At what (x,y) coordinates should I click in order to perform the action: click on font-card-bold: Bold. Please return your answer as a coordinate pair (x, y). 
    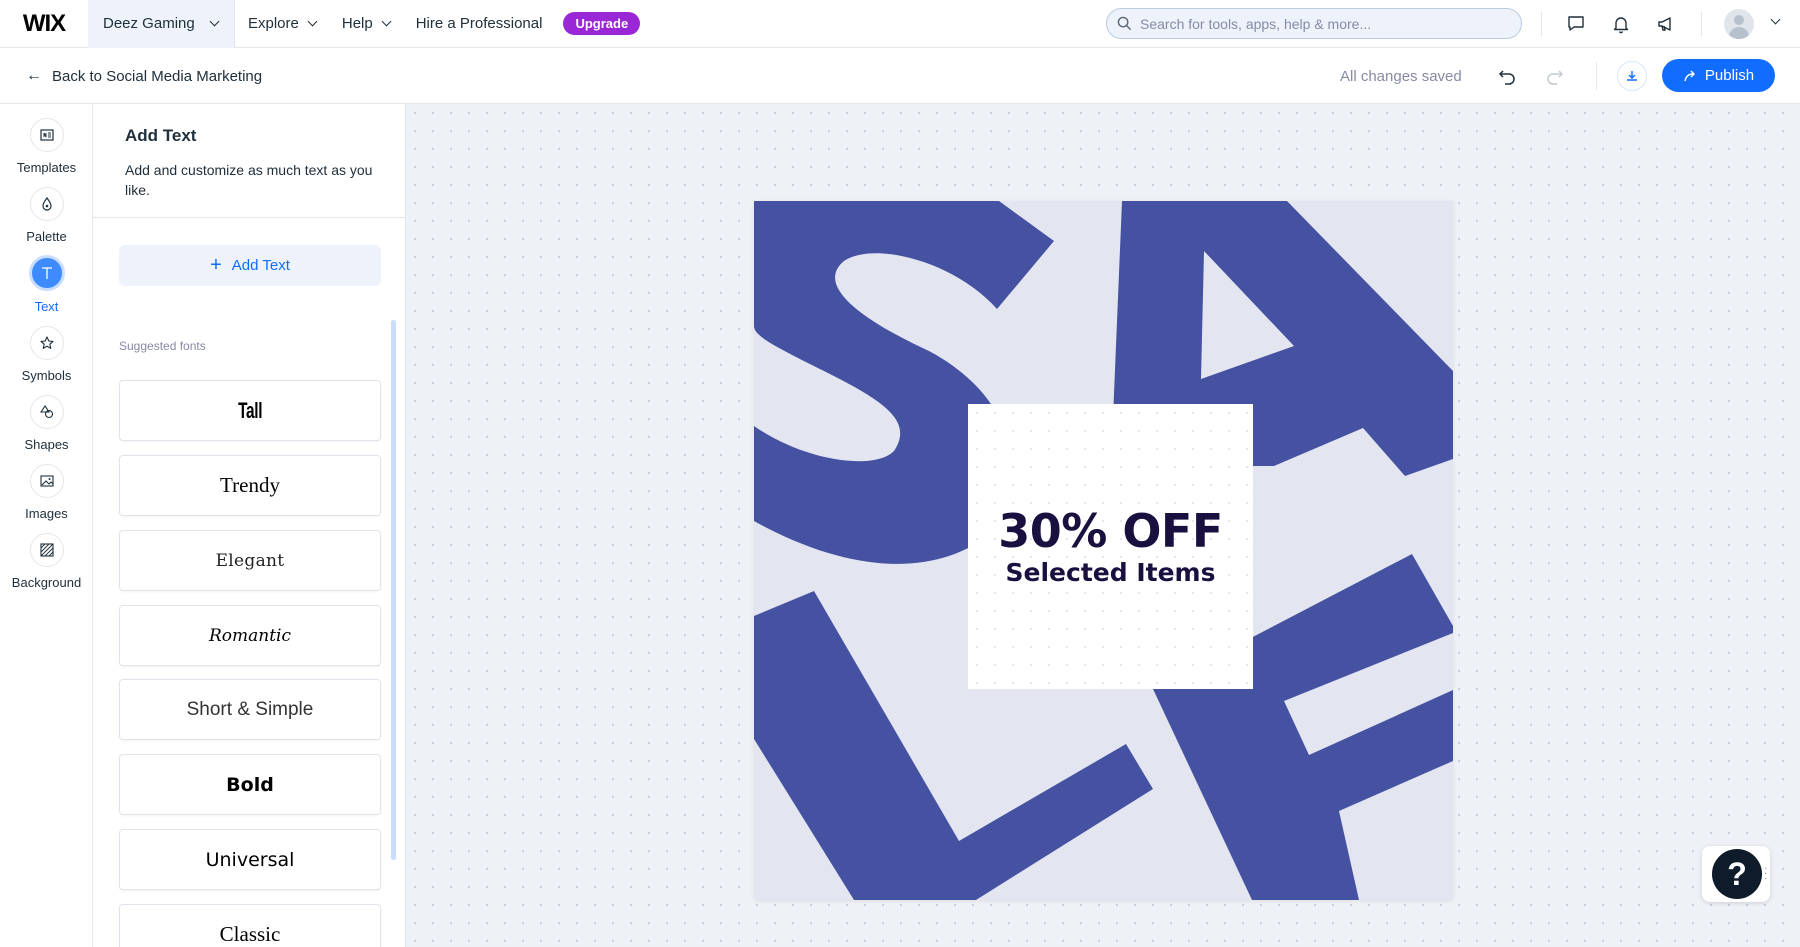
    Looking at the image, I should click on (250, 784).